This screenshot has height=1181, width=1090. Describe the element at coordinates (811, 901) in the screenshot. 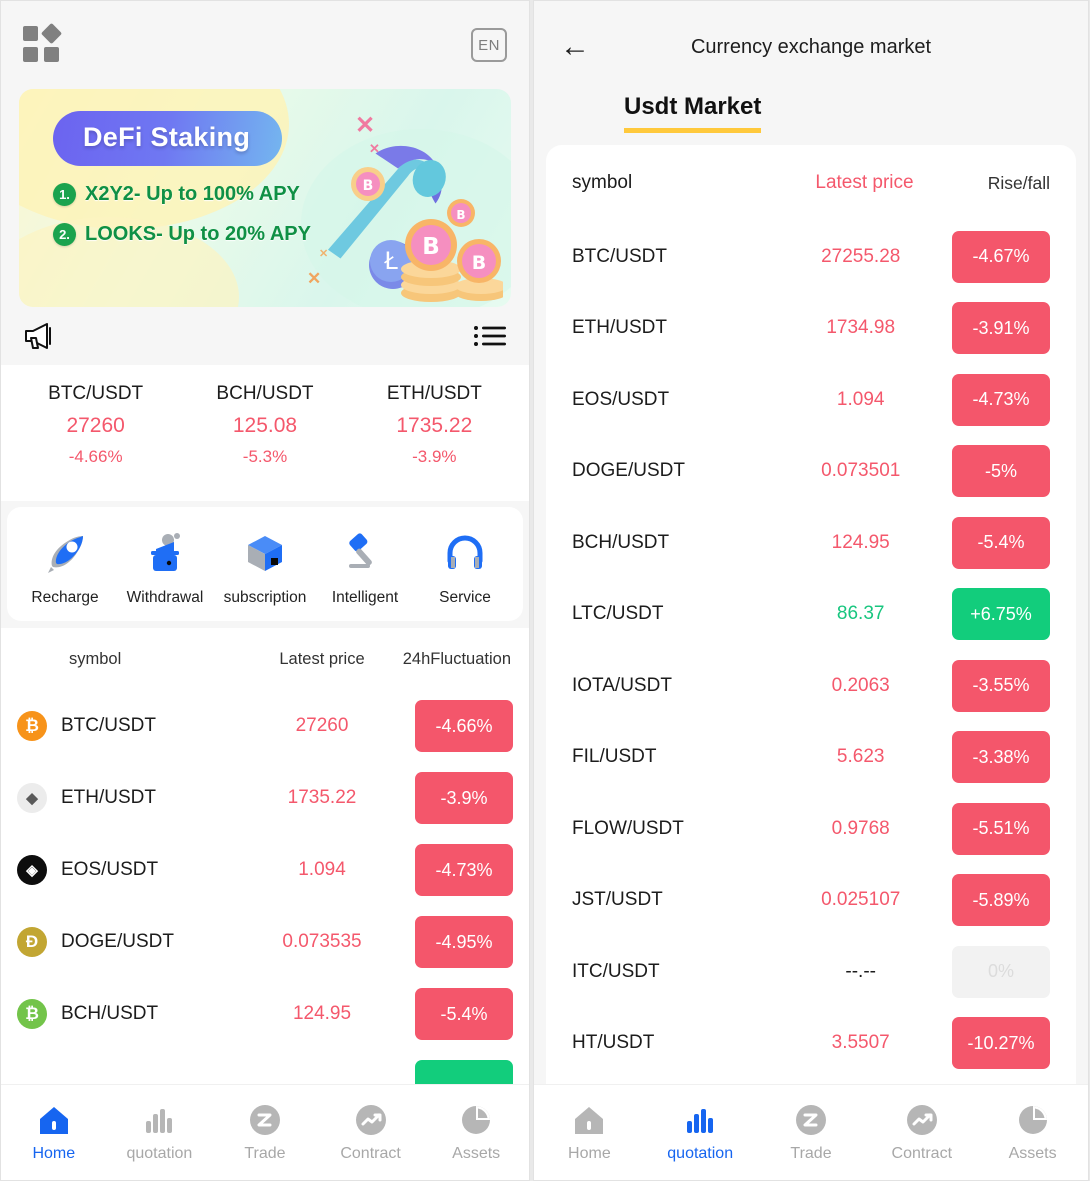

I see `table-row: JST/USDT 0.025107 -5.89%` at that location.